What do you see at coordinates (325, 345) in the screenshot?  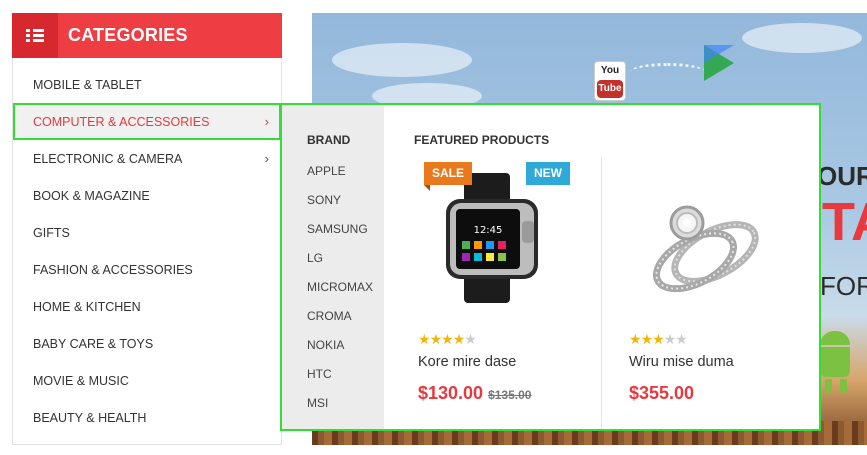 I see `brand-link-nokia: NOKIA` at bounding box center [325, 345].